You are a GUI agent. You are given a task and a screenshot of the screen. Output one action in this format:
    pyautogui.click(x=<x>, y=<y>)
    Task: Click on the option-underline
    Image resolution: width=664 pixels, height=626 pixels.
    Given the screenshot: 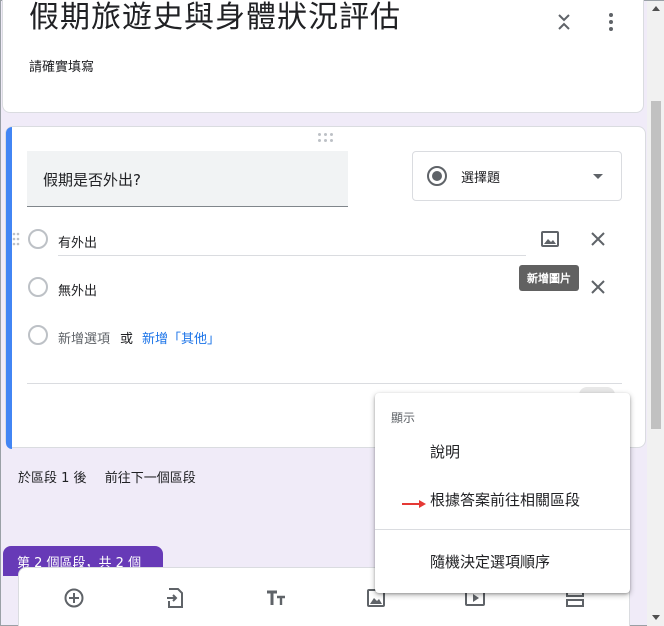 What is the action you would take?
    pyautogui.click(x=292, y=255)
    